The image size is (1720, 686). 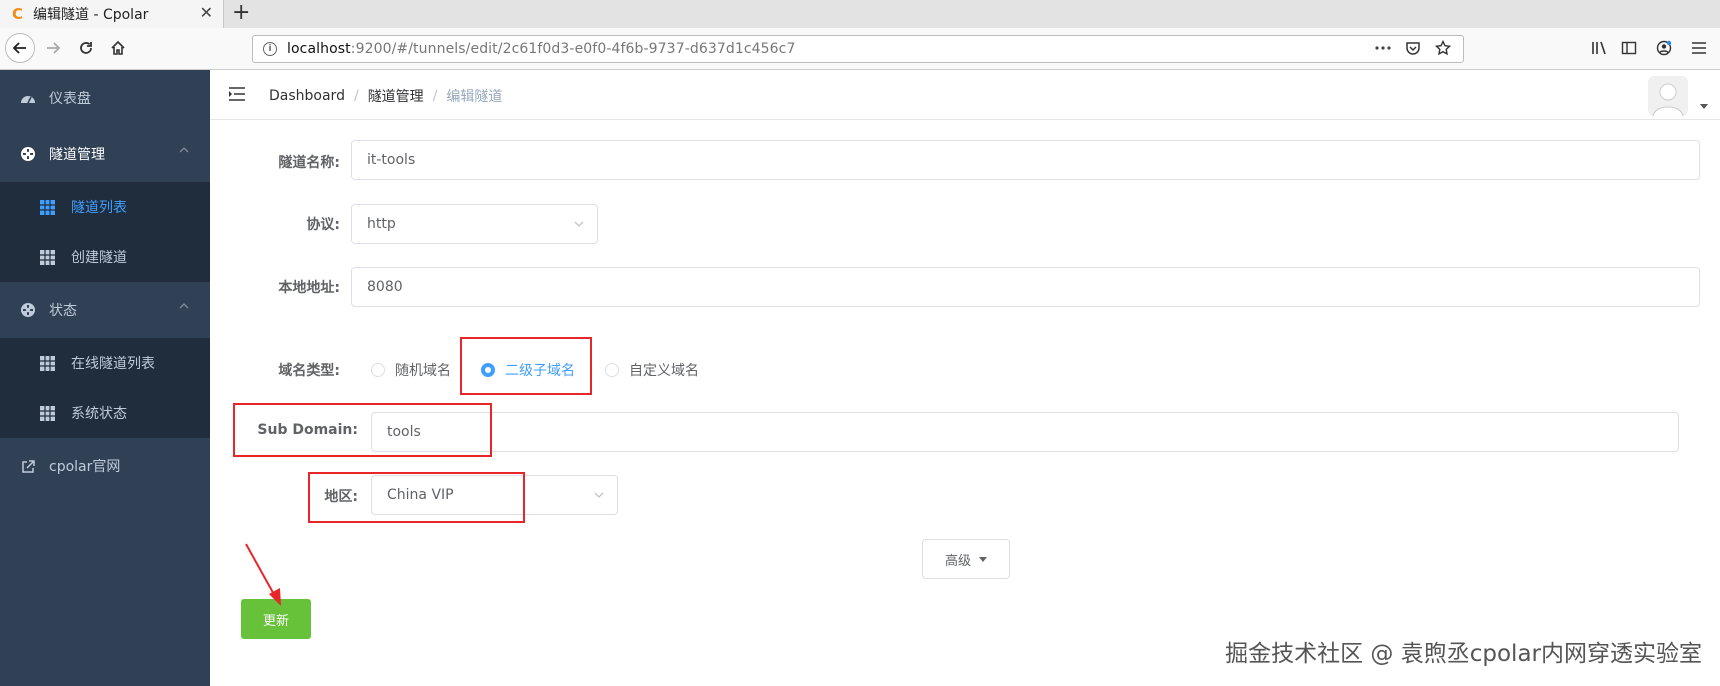 I want to click on avatar, so click(x=1668, y=96).